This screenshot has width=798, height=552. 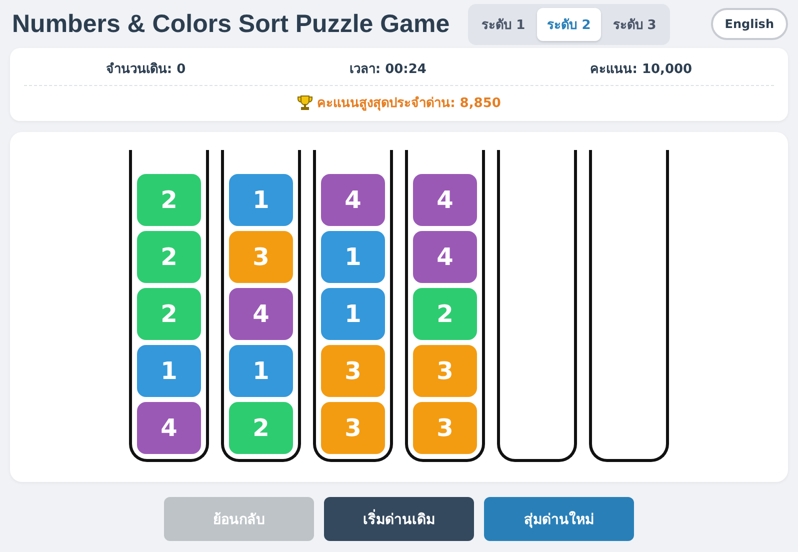 I want to click on level-tab: ระดับ 3, so click(x=634, y=24).